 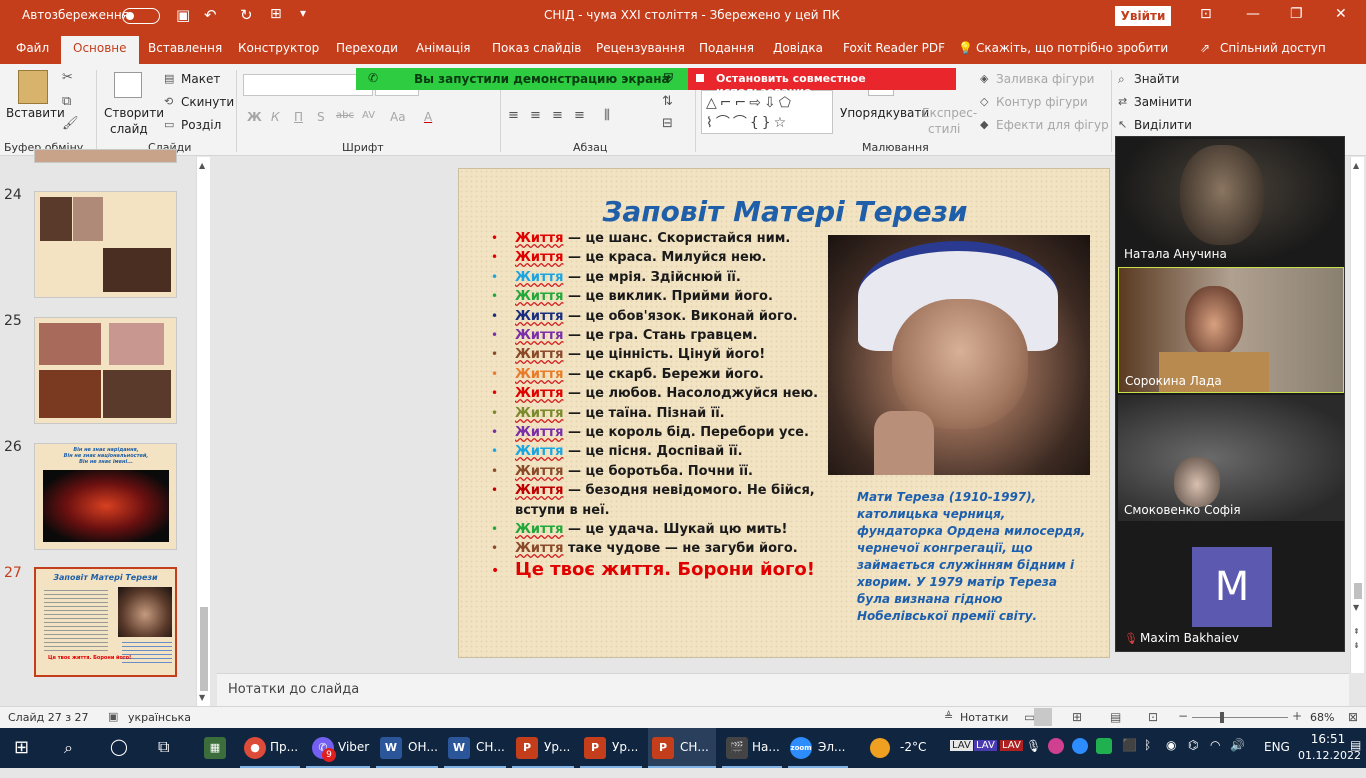 I want to click on volume-icon: 🔊, so click(x=1237, y=745).